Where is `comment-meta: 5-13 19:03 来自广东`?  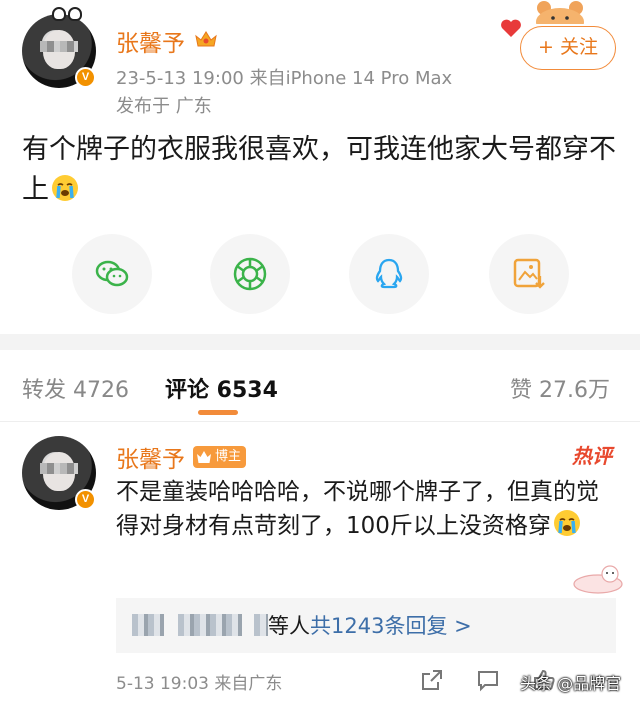 comment-meta: 5-13 19:03 来自广东 is located at coordinates (199, 684).